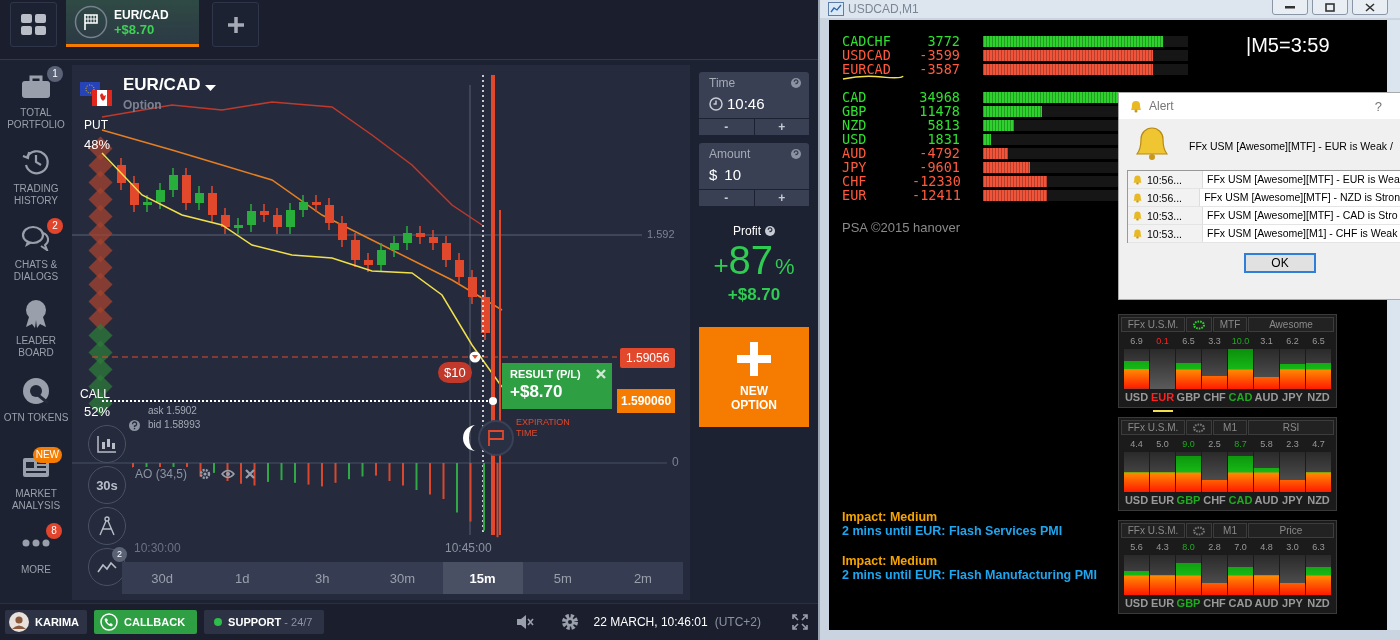 Image resolution: width=1400 pixels, height=640 pixels. What do you see at coordinates (172, 410) in the screenshot?
I see `ask-price: ask 1.5902` at bounding box center [172, 410].